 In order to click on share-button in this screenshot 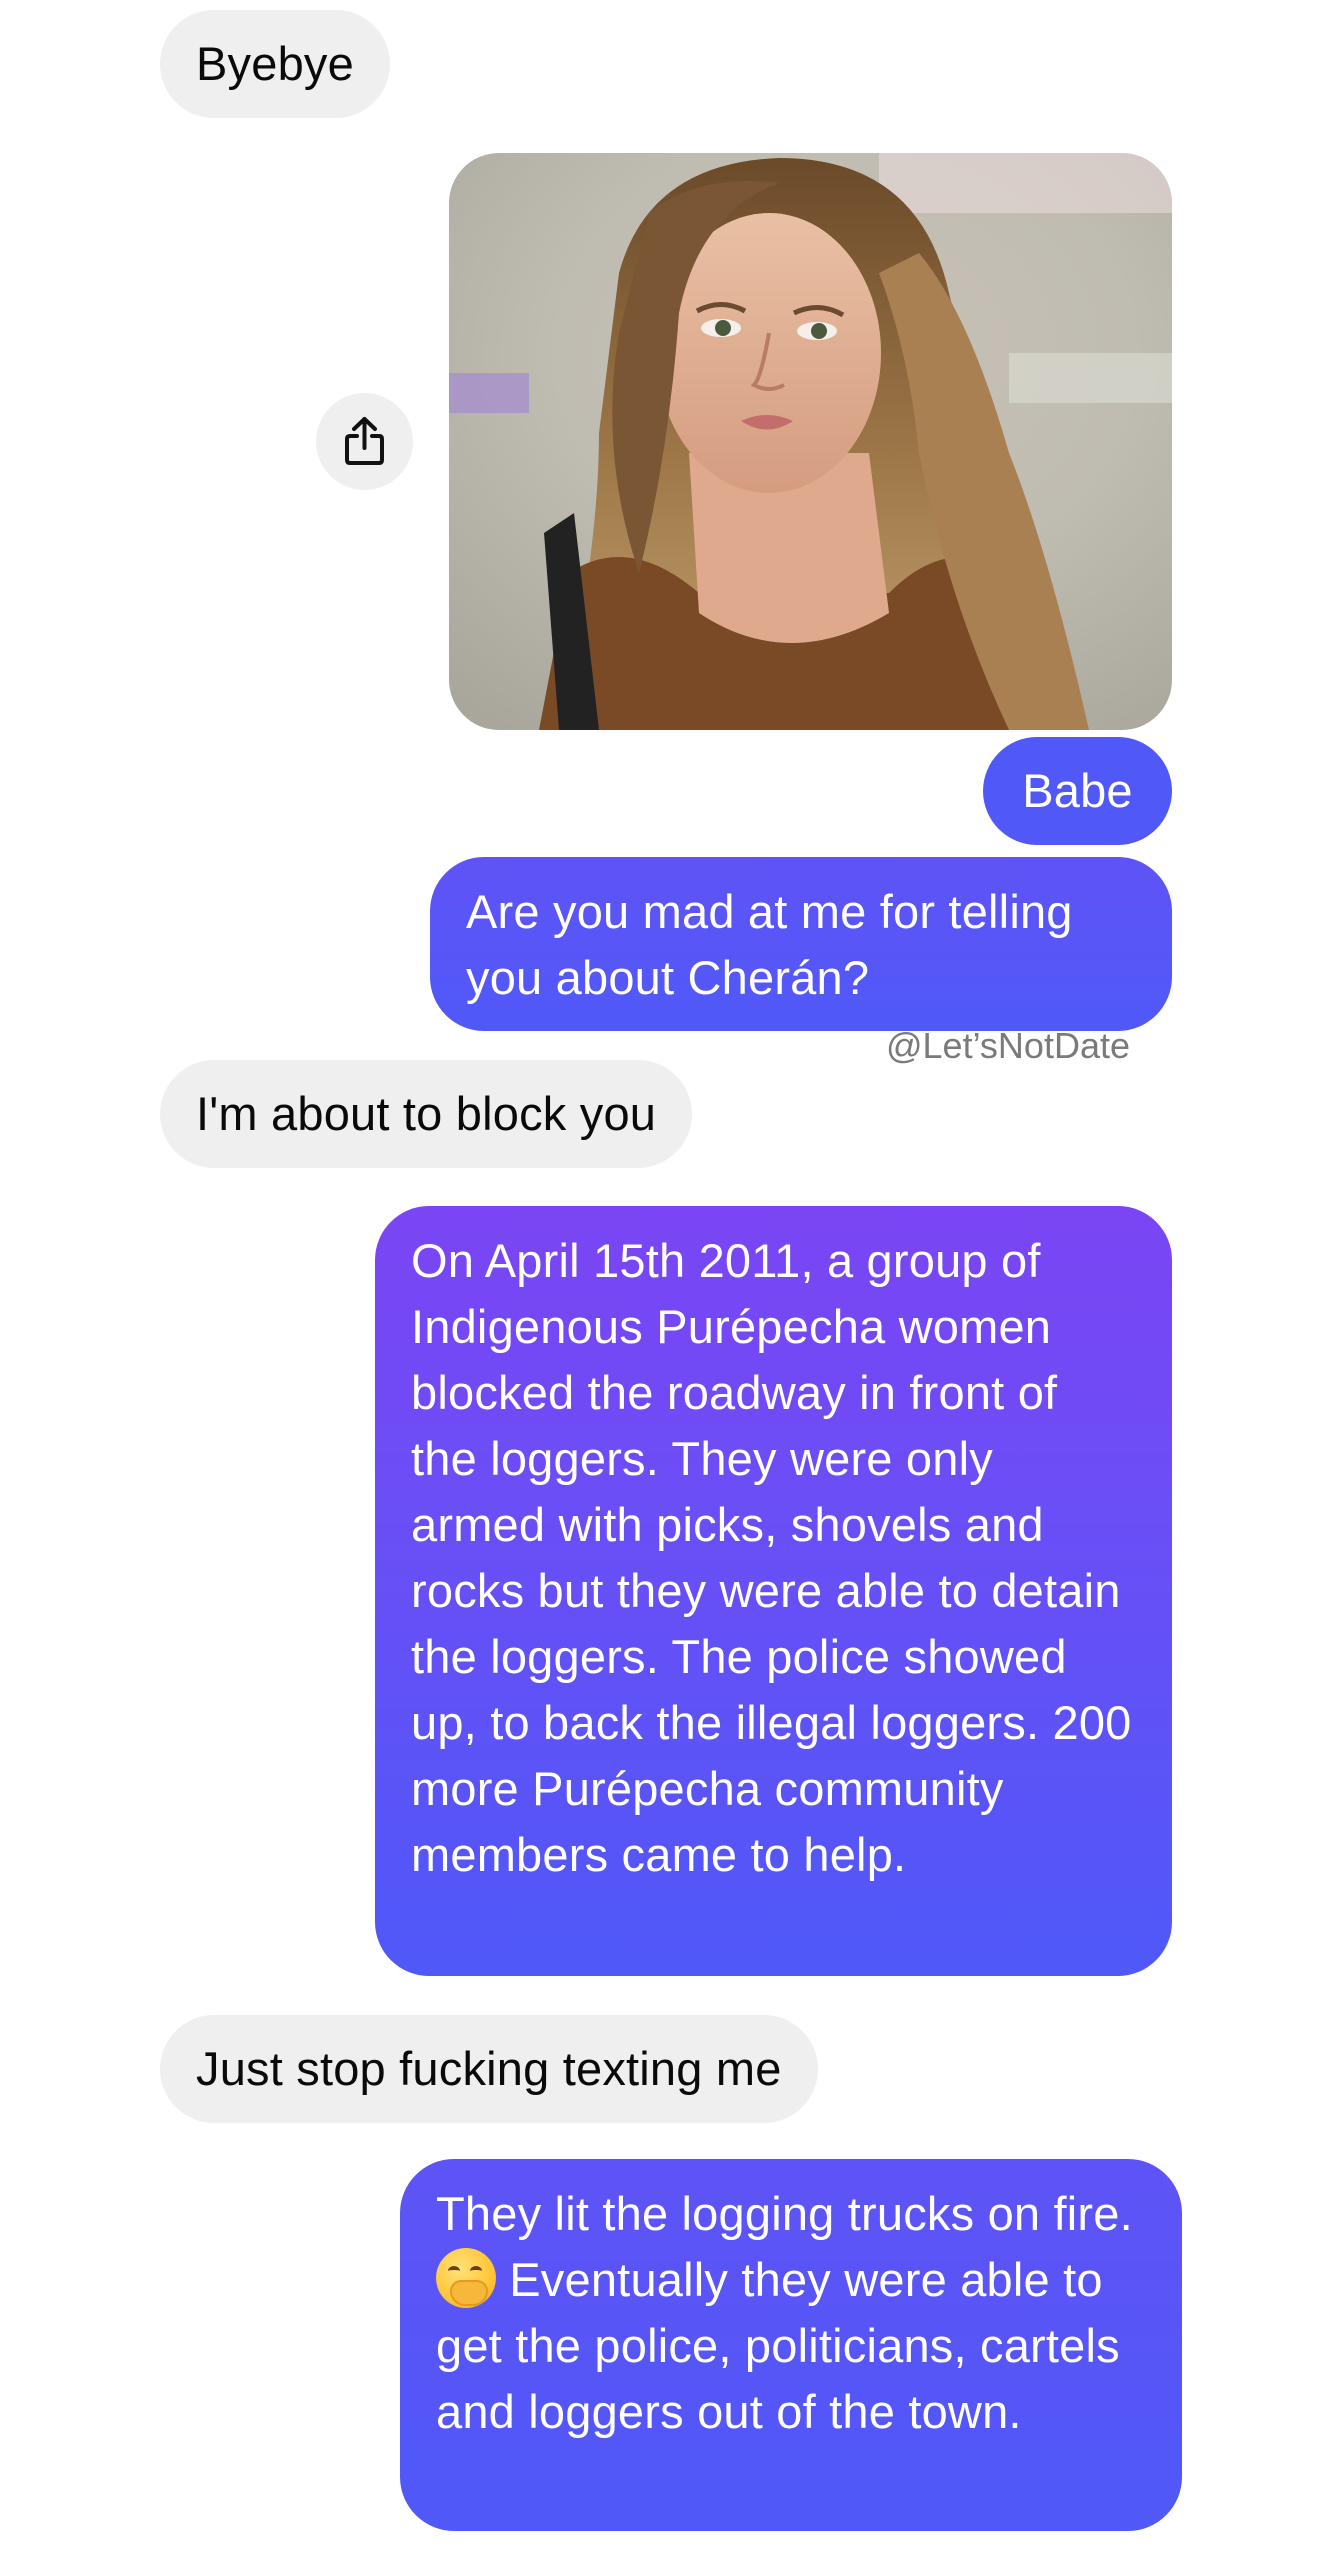, I will do `click(364, 441)`.